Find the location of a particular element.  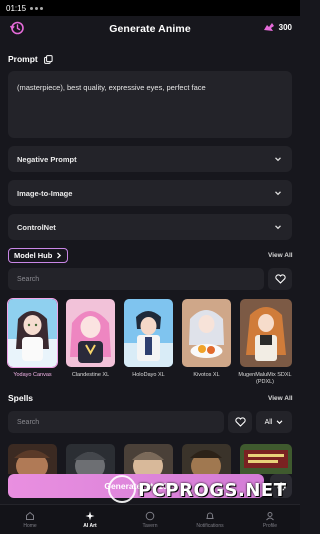

nav-label: Profile is located at coordinates (270, 525).